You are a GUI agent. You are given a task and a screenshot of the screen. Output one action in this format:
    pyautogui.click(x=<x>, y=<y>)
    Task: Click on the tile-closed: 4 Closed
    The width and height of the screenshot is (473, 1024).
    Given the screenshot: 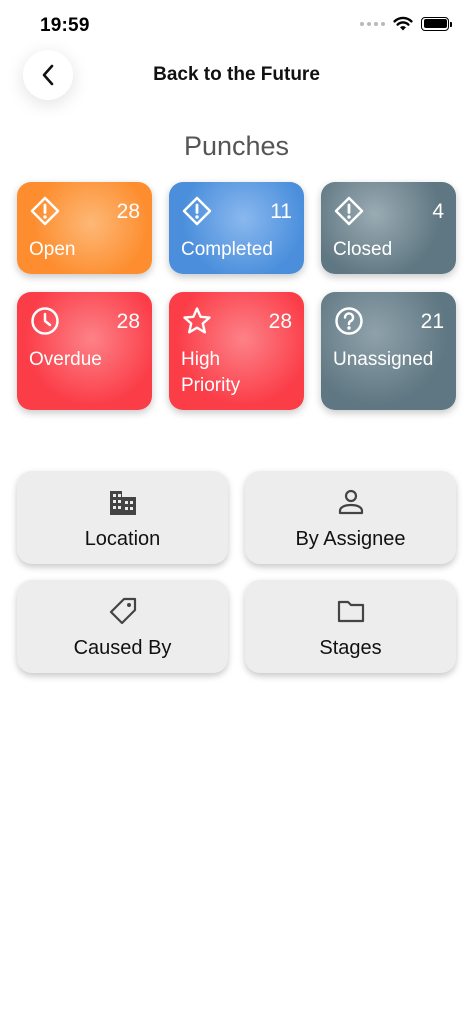 What is the action you would take?
    pyautogui.click(x=388, y=228)
    